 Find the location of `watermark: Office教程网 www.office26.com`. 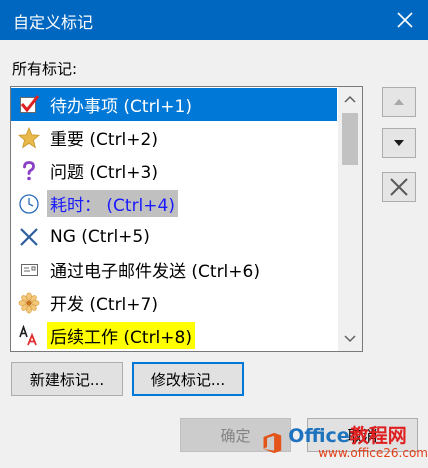

watermark: Office教程网 www.office26.com is located at coordinates (345, 443).